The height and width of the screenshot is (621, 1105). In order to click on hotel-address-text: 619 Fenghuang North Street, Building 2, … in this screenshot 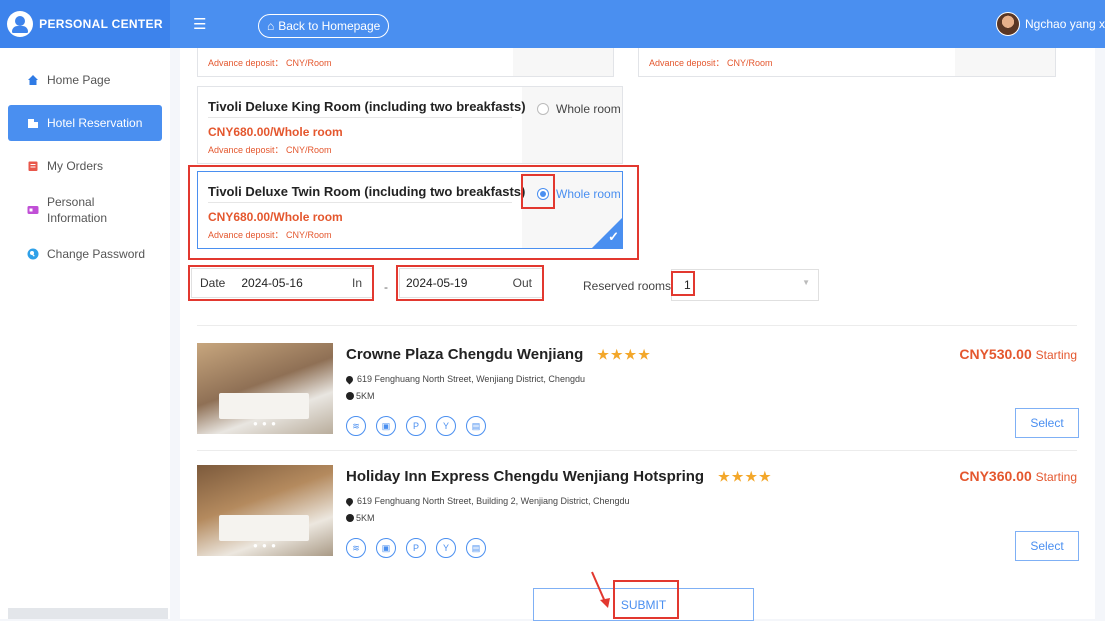, I will do `click(493, 501)`.